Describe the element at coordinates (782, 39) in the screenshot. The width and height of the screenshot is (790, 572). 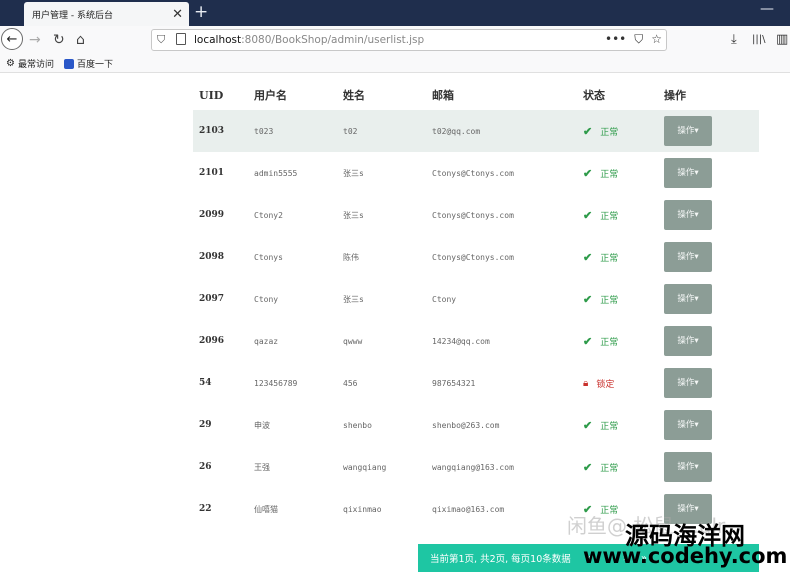
I see `sidebar-icon: ▥` at that location.